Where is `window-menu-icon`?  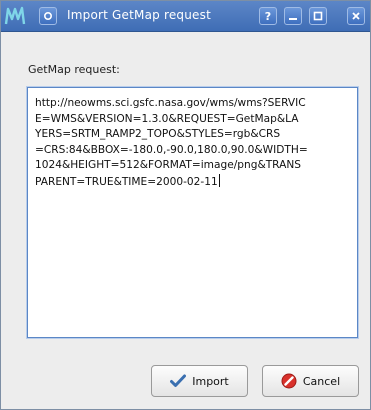 window-menu-icon is located at coordinates (48, 16).